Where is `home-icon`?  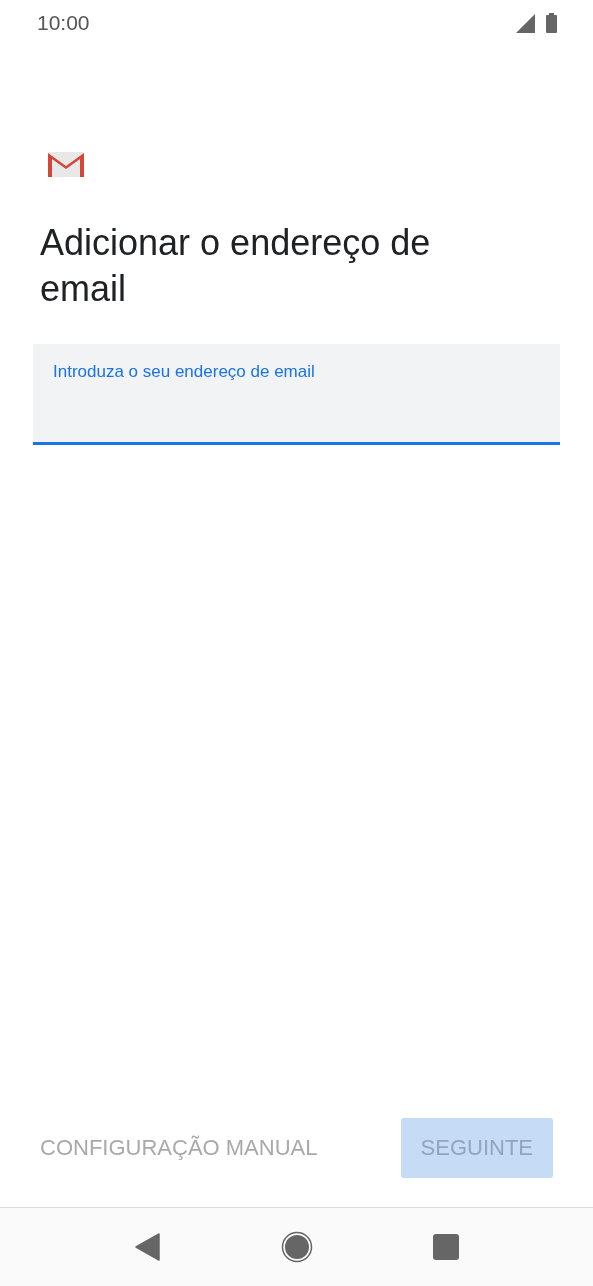 home-icon is located at coordinates (296, 1247).